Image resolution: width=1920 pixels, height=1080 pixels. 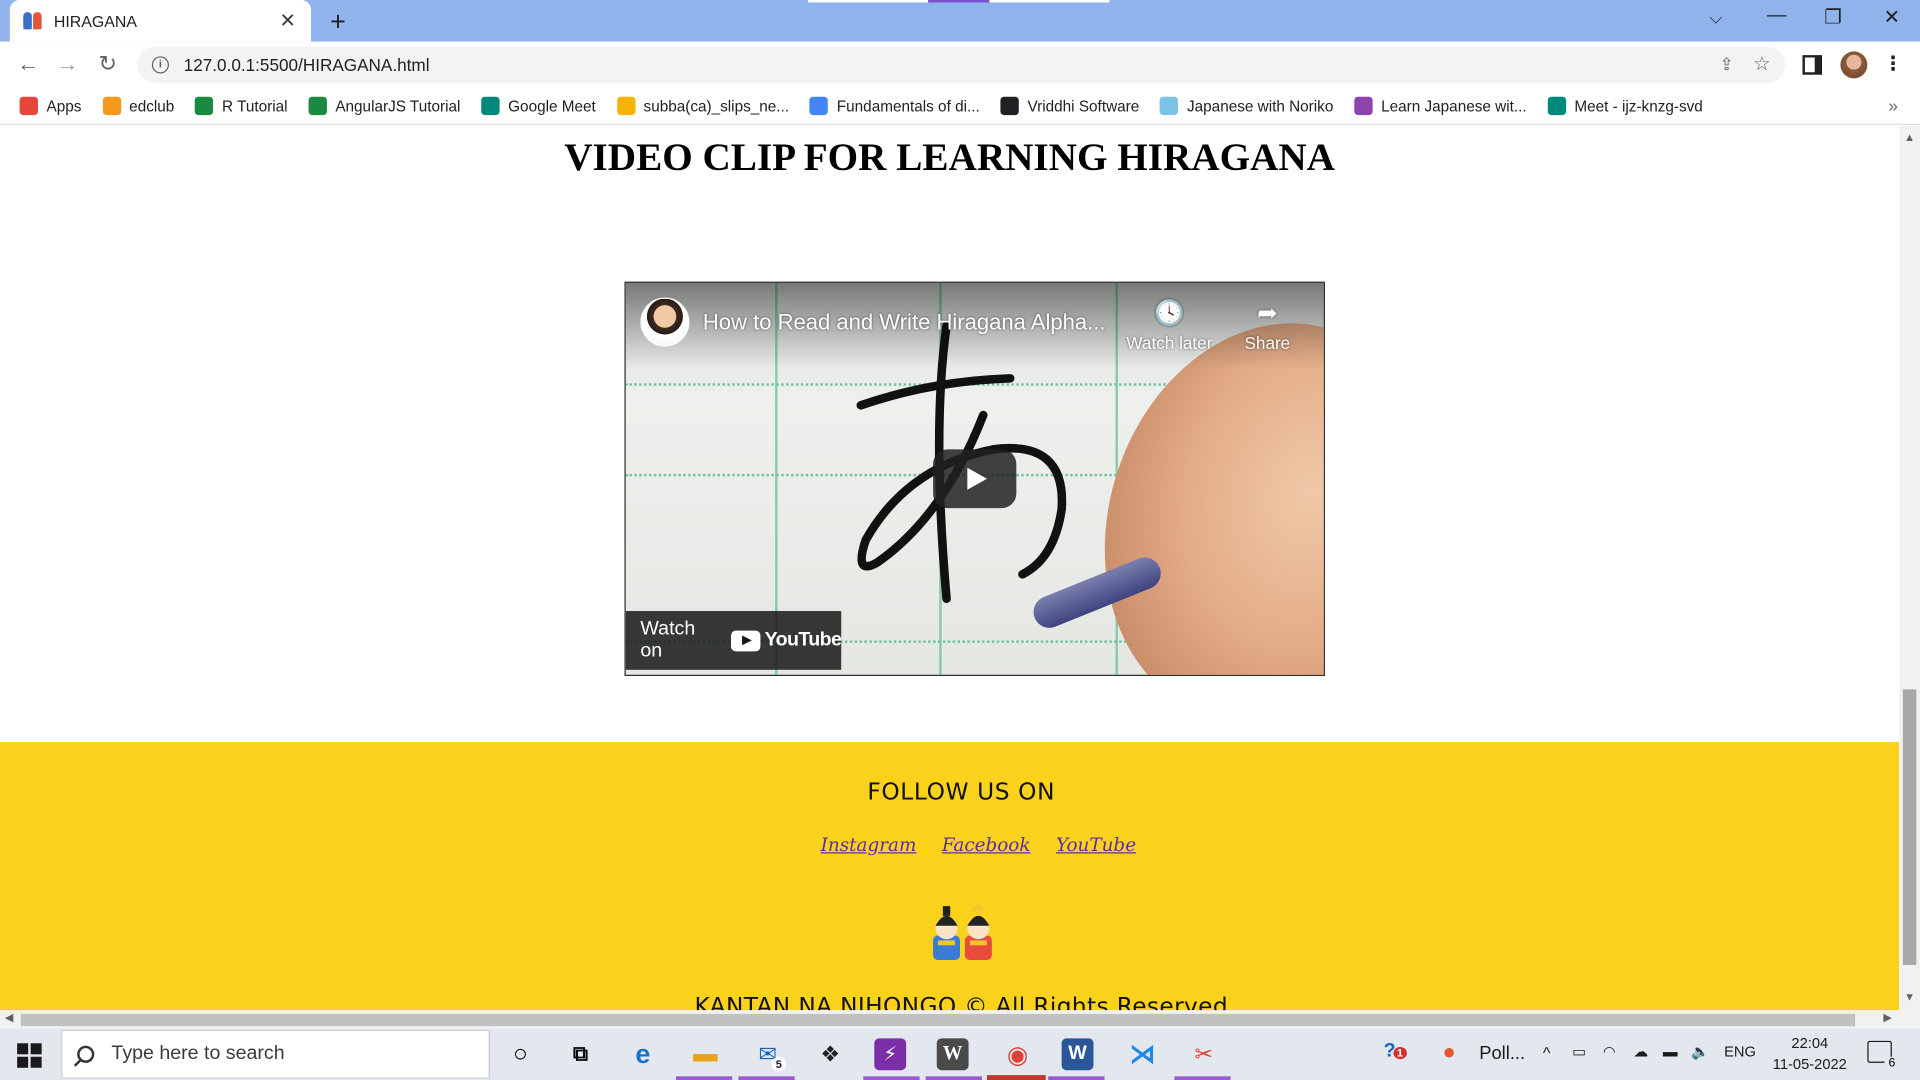 What do you see at coordinates (890, 1054) in the screenshot?
I see `onenote-icon: ⚡` at bounding box center [890, 1054].